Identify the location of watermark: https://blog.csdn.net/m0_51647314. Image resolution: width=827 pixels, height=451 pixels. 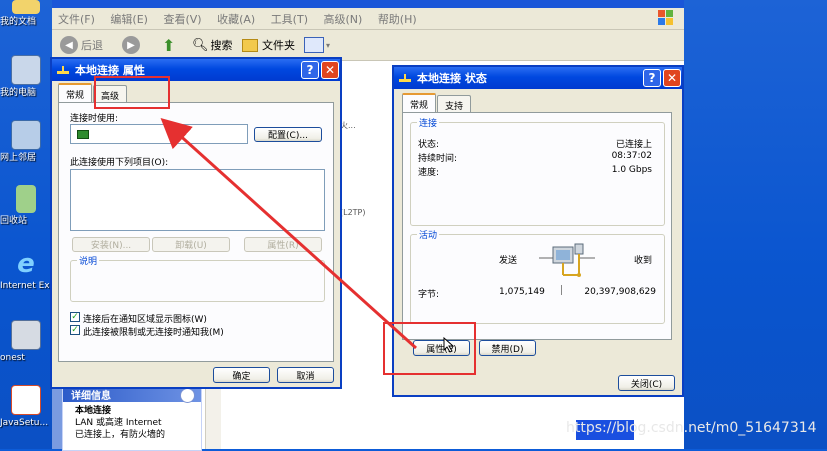
(691, 428).